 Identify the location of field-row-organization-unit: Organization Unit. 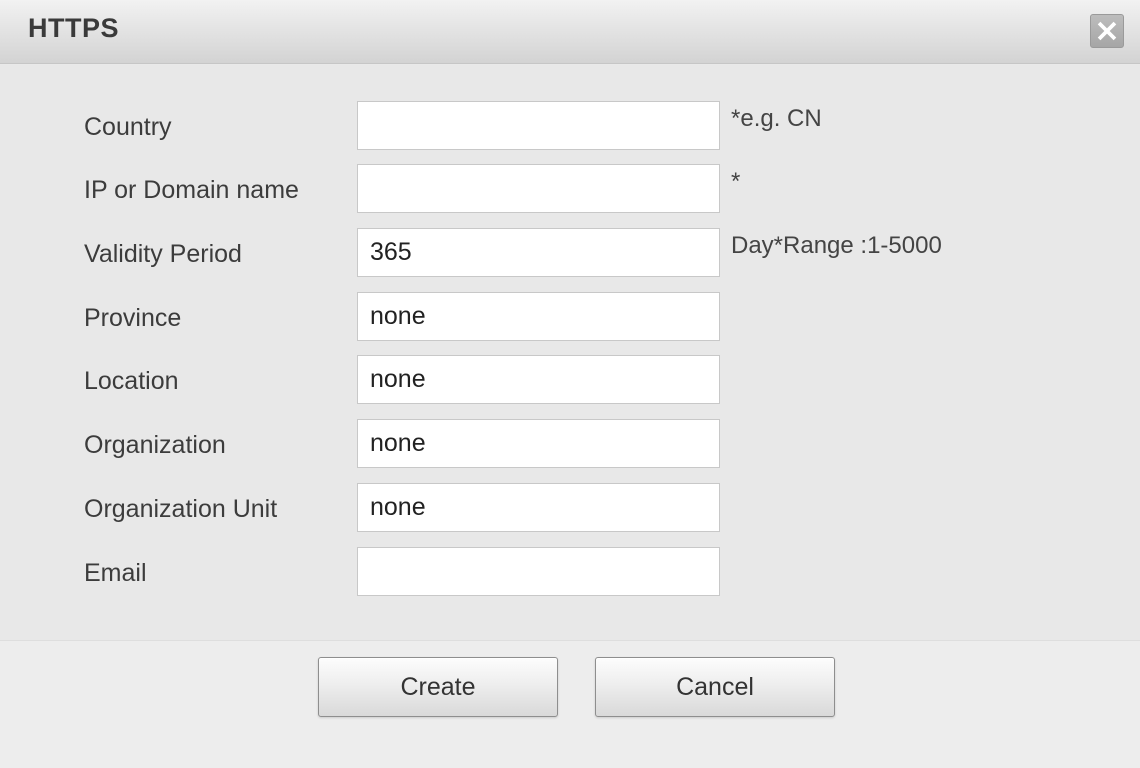
(570, 508).